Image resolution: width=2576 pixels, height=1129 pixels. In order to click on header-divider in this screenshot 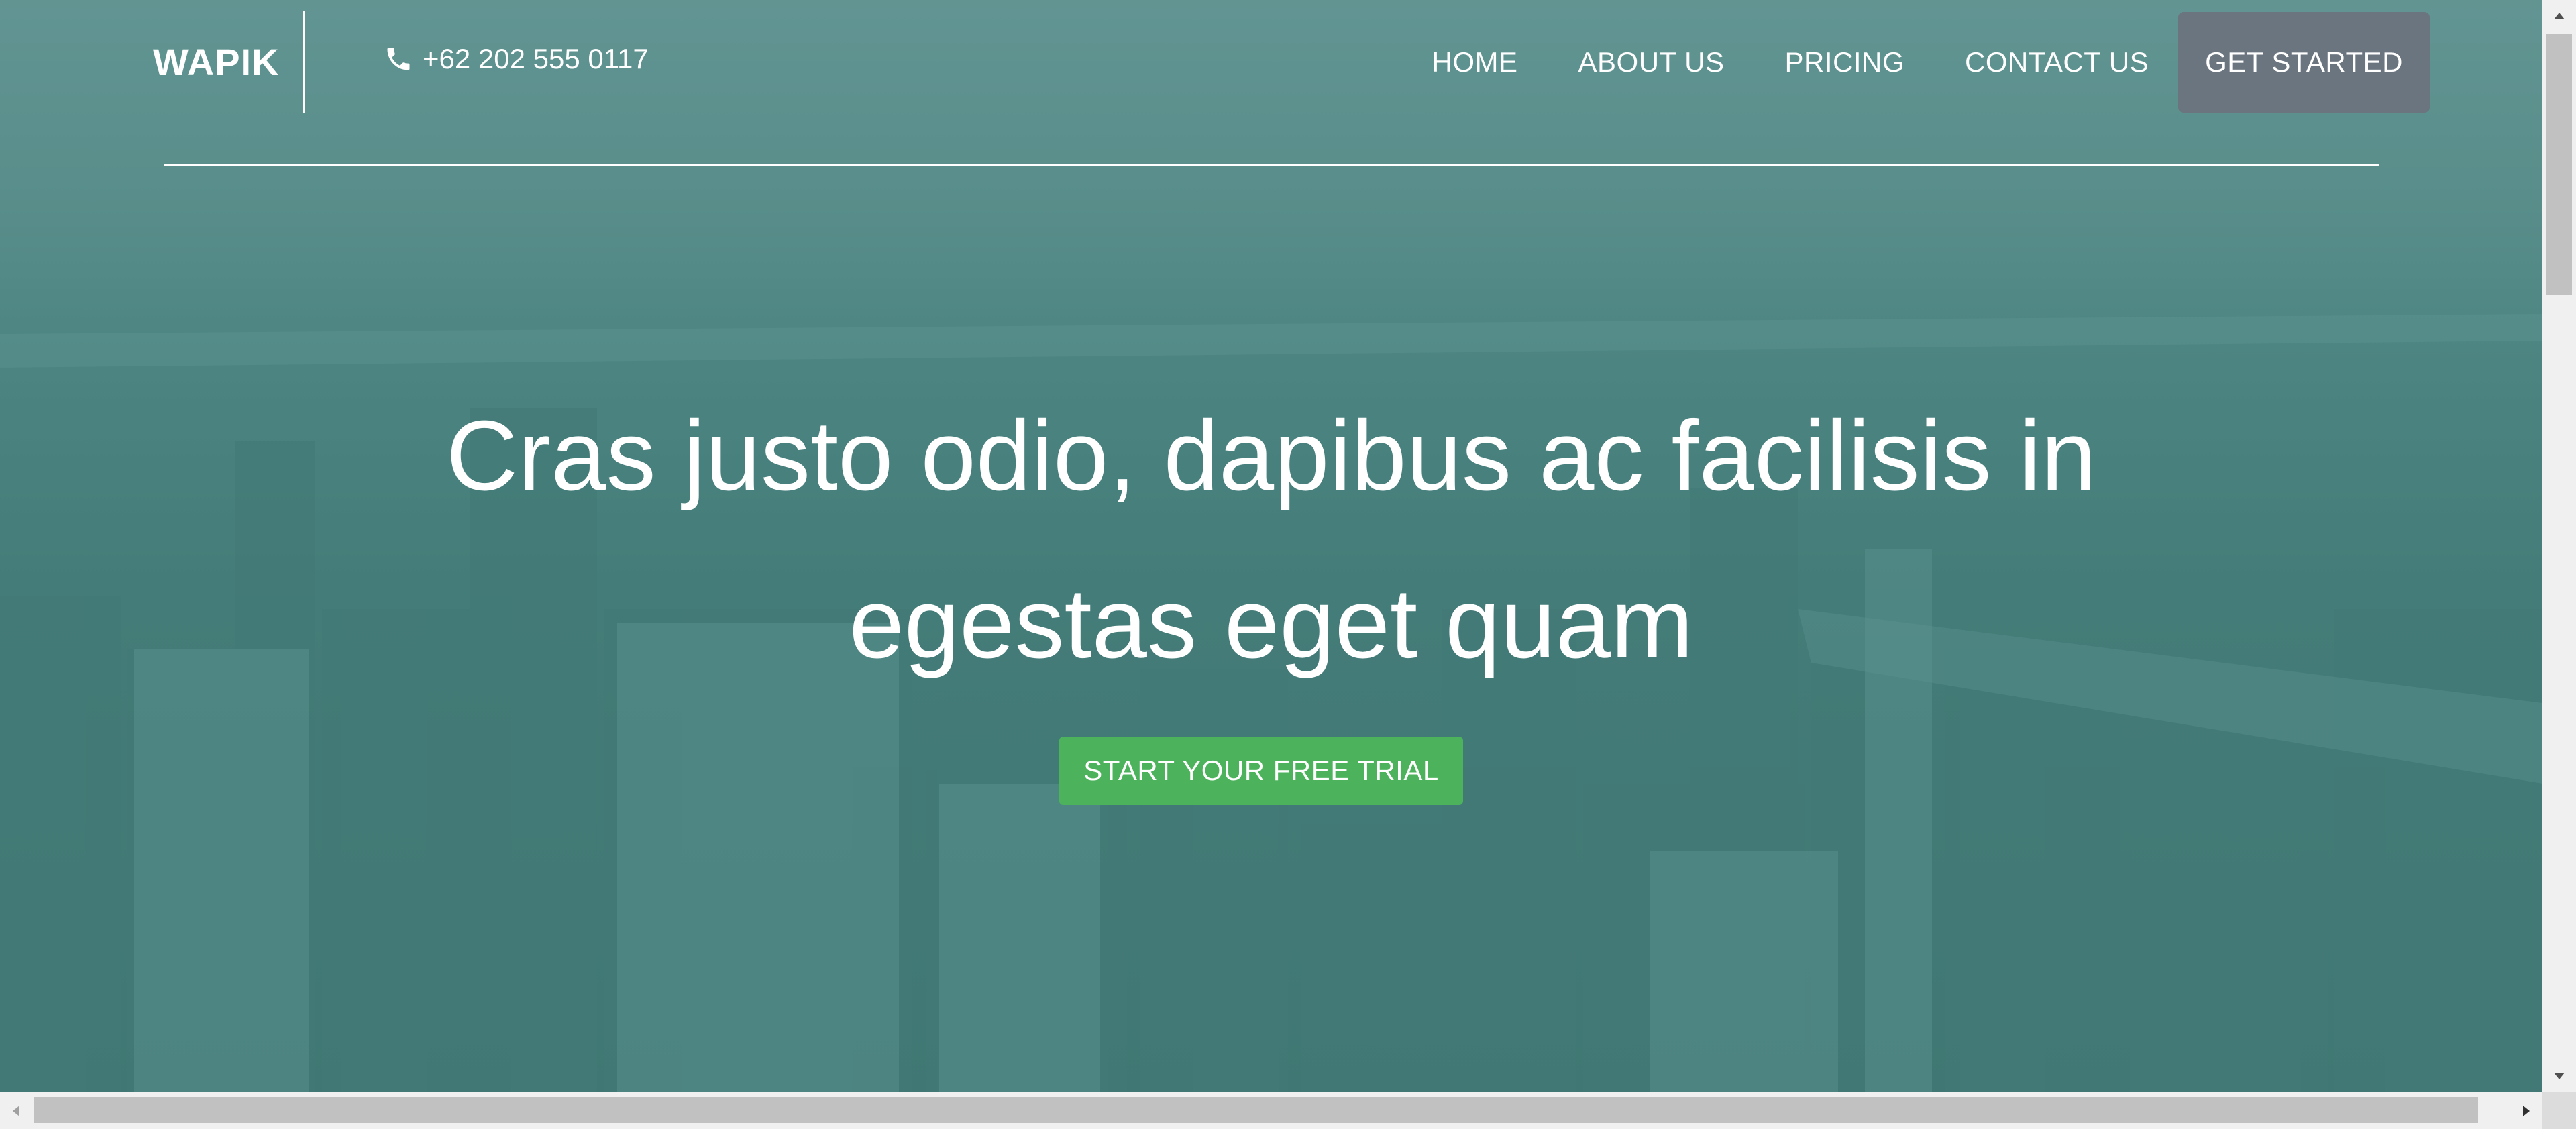, I will do `click(304, 62)`.